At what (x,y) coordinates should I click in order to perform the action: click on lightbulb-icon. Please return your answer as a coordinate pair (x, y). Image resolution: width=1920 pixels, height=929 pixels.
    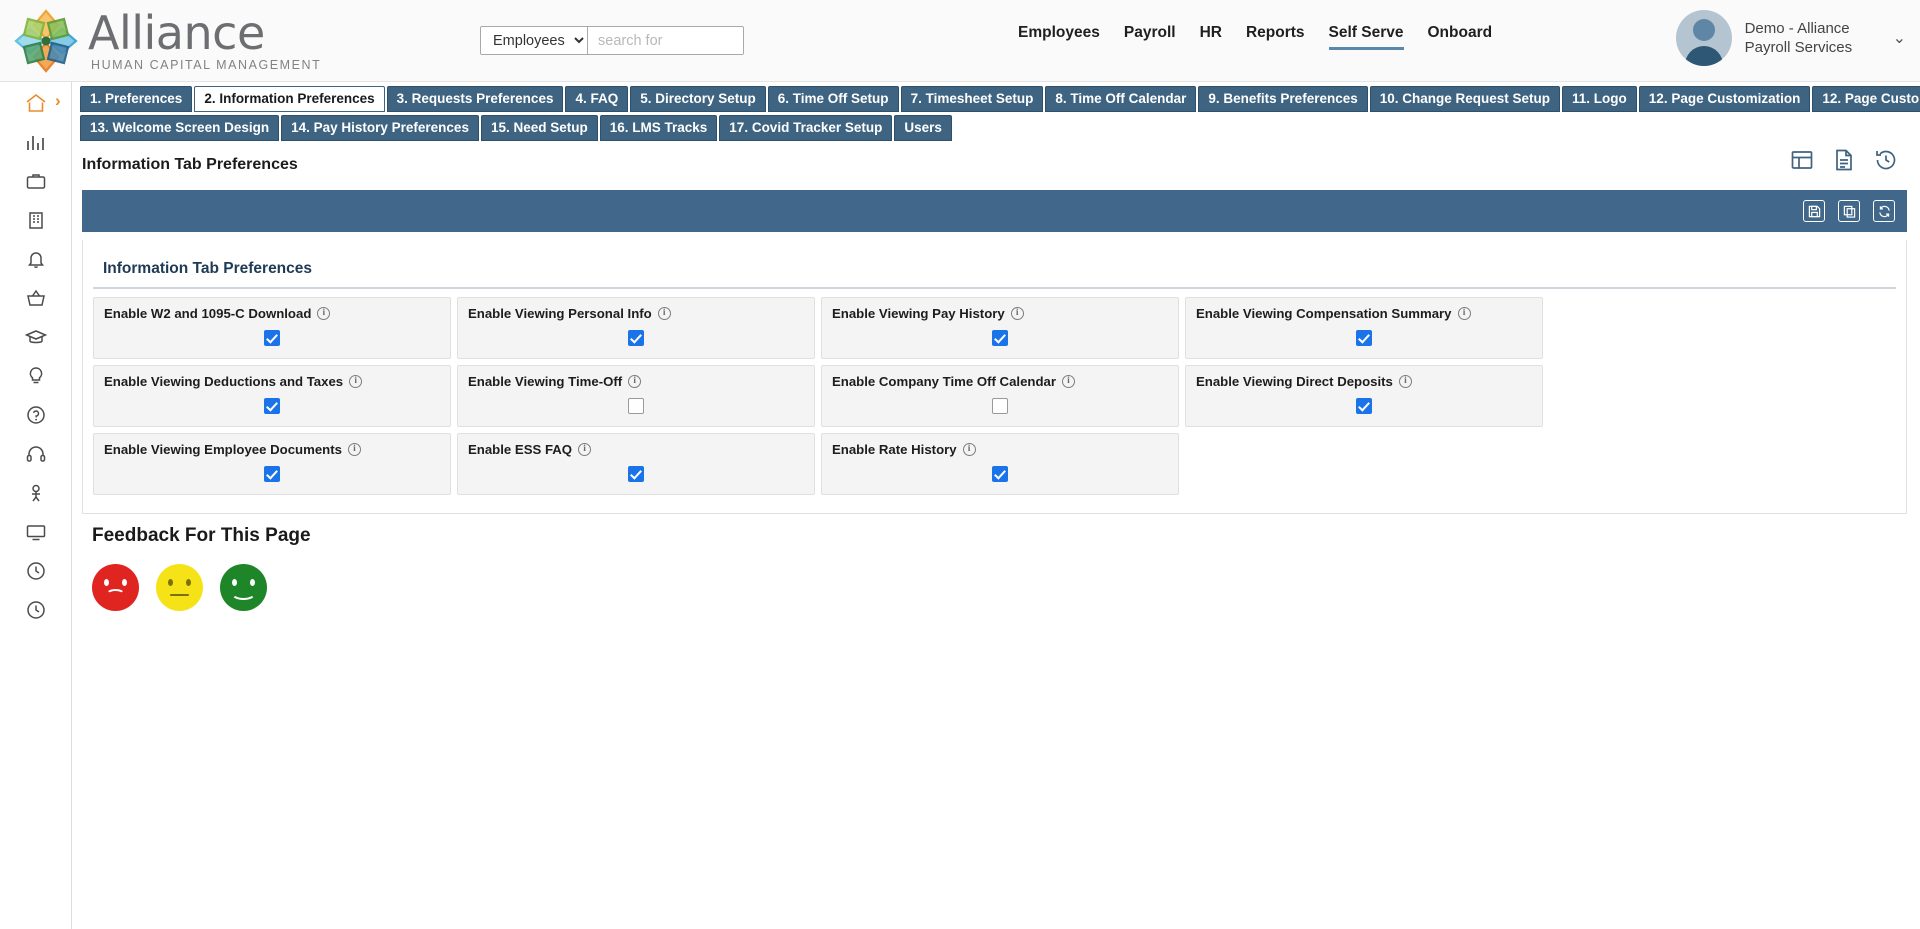
    Looking at the image, I should click on (36, 376).